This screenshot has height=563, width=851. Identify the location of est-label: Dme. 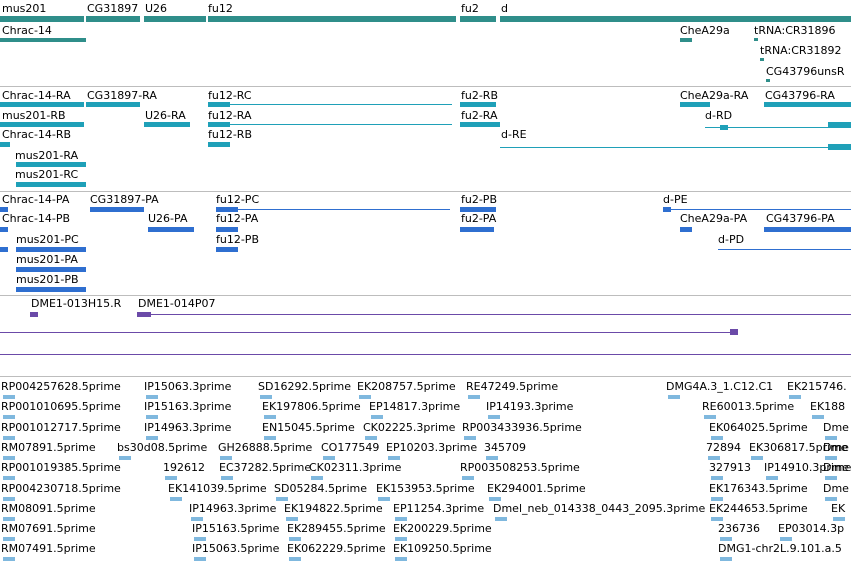
(836, 467).